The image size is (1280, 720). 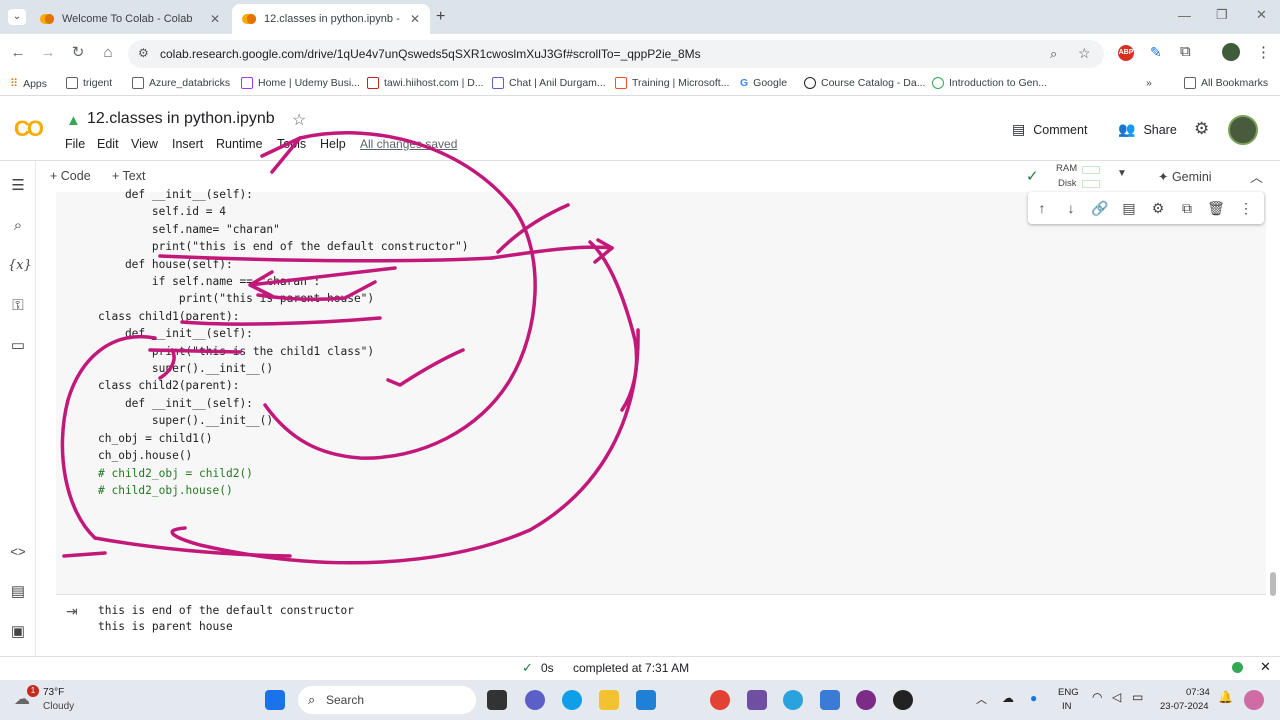 What do you see at coordinates (1185, 176) in the screenshot?
I see `gemini-button: ✦ Gemini` at bounding box center [1185, 176].